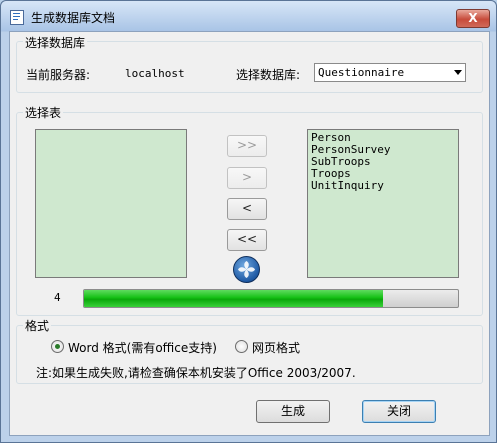 Image resolution: width=497 pixels, height=443 pixels. Describe the element at coordinates (57, 346) in the screenshot. I see `word-format-radio` at that location.